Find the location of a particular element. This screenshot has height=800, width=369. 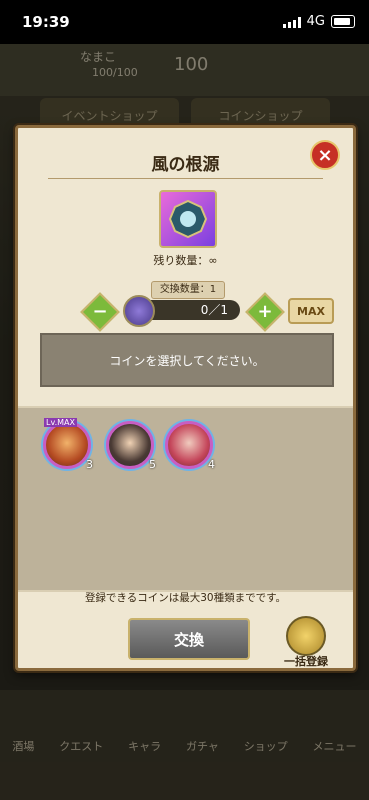

plus-icon: + is located at coordinates (265, 311).